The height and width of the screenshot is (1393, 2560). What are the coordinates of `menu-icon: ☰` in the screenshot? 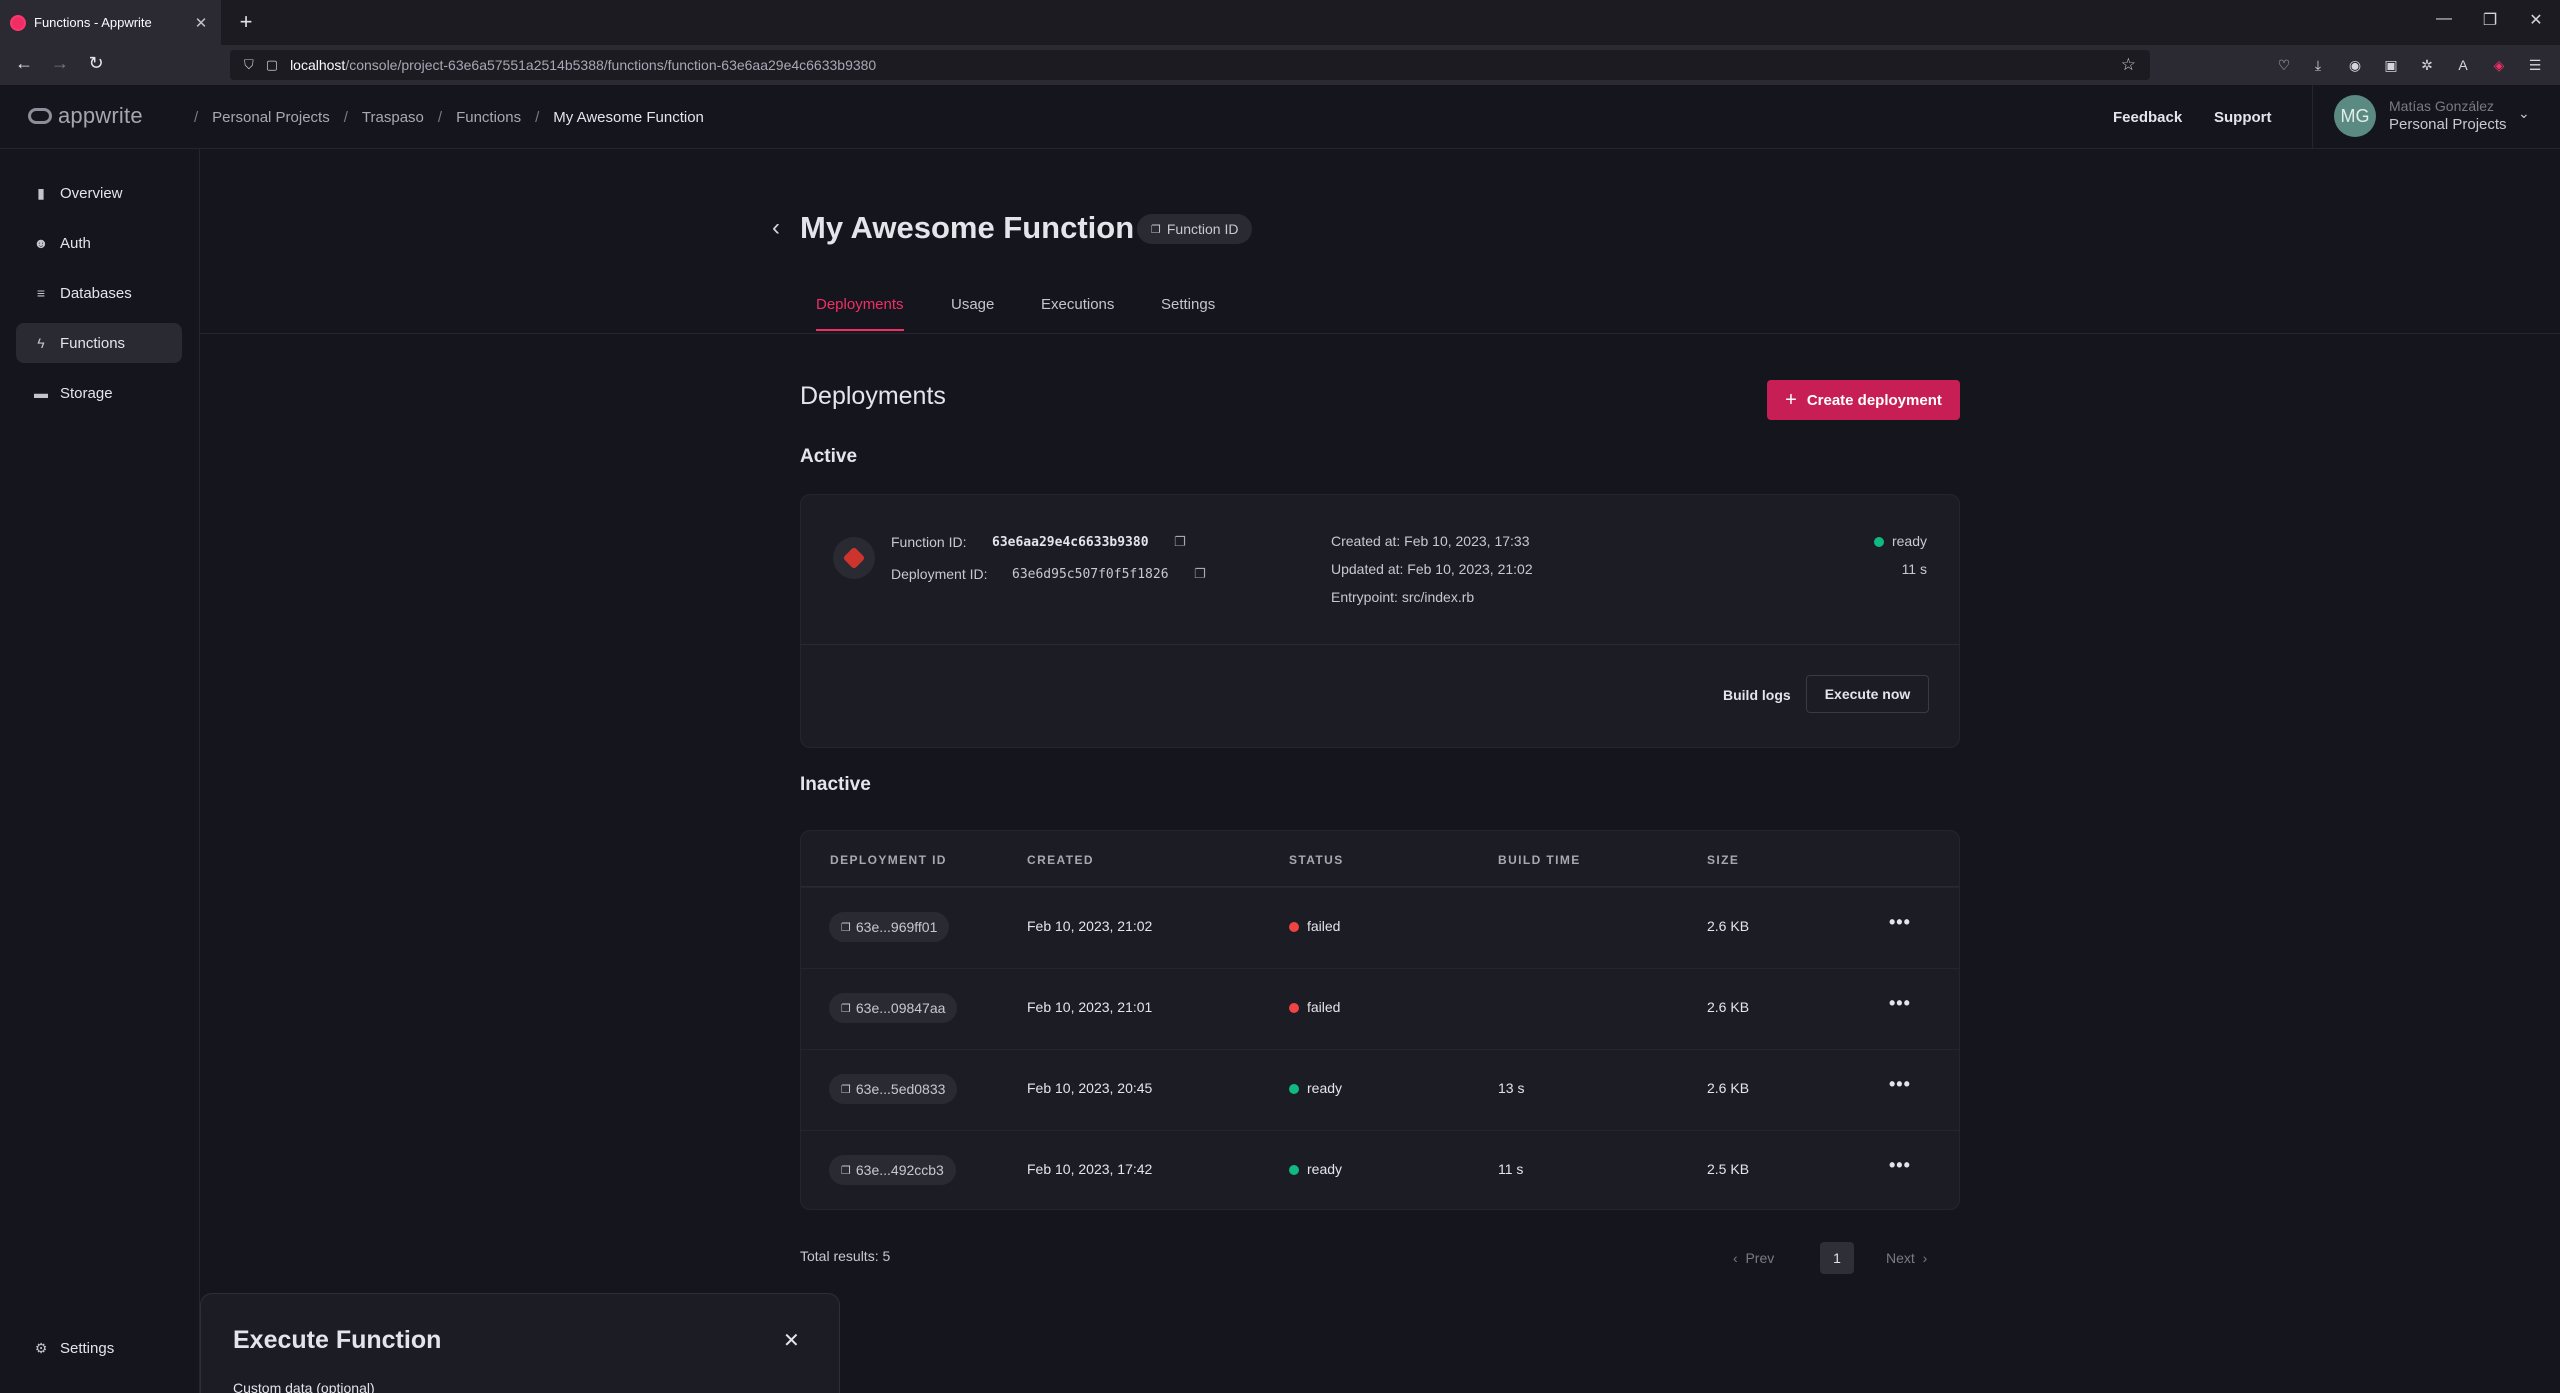 It's located at (2535, 65).